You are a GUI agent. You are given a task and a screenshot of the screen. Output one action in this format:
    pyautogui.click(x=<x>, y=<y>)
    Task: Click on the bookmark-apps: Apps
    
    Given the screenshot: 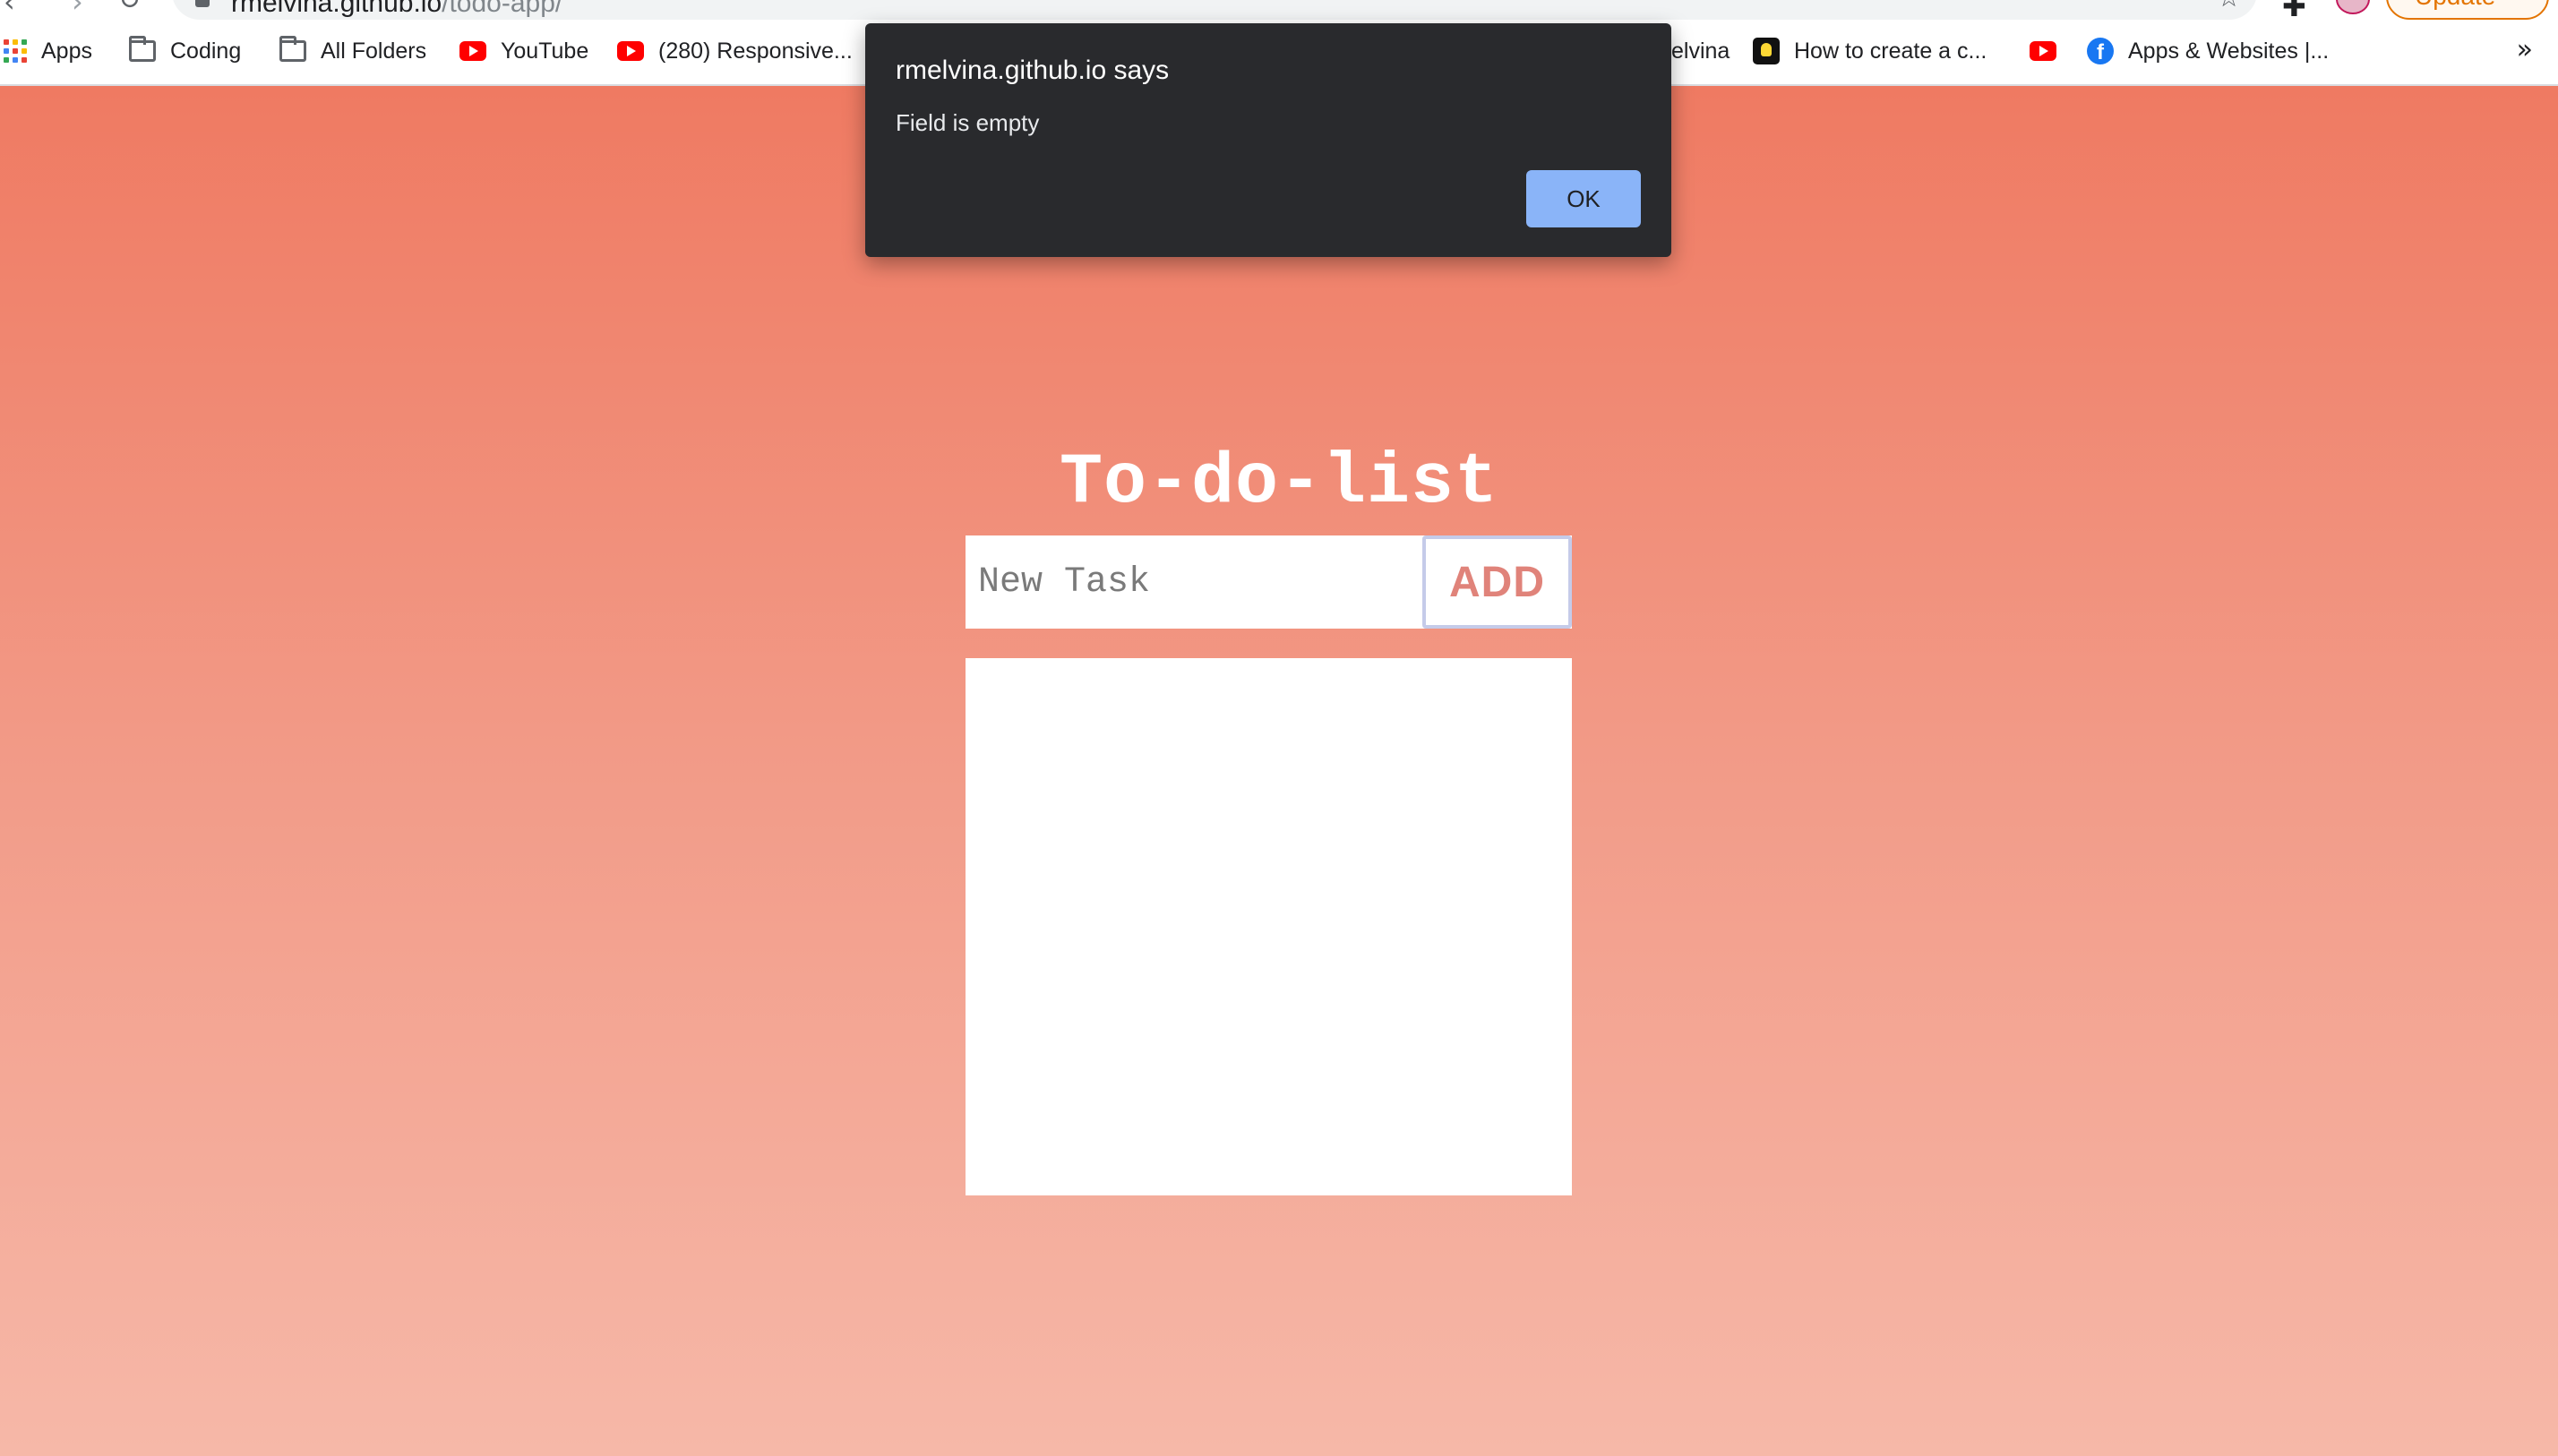 What is the action you would take?
    pyautogui.click(x=48, y=51)
    